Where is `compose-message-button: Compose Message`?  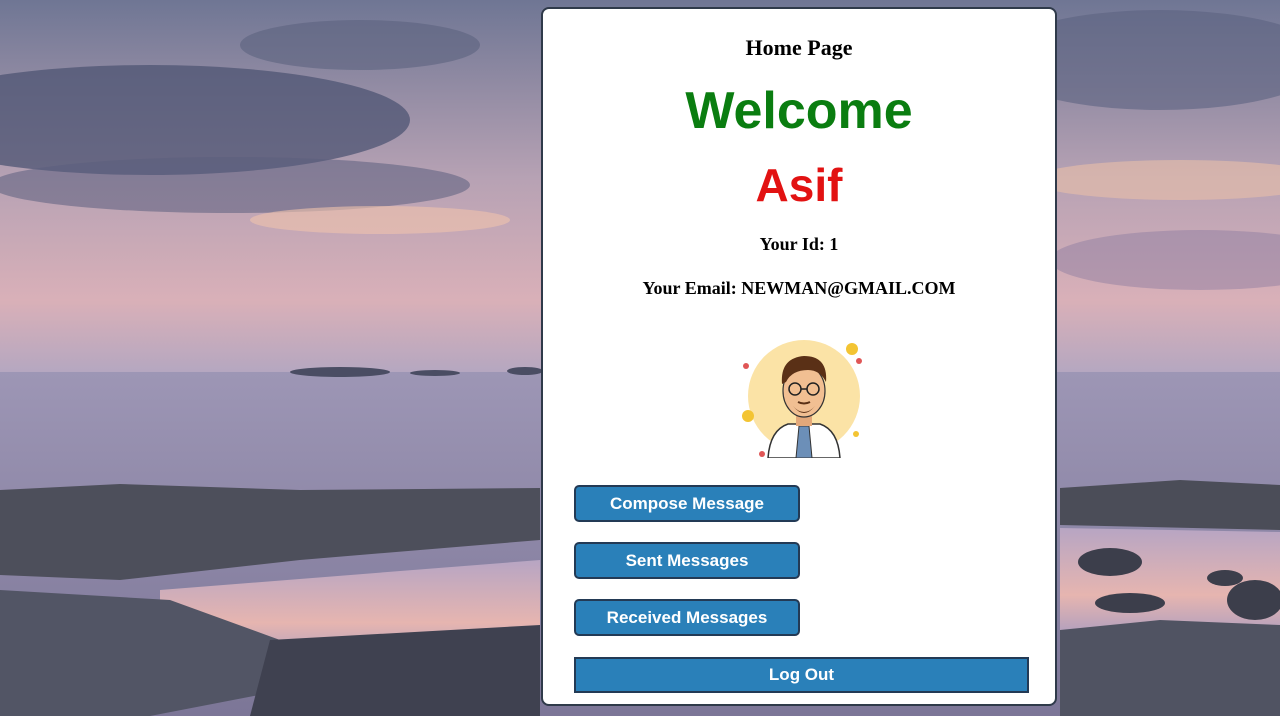
compose-message-button: Compose Message is located at coordinates (687, 503).